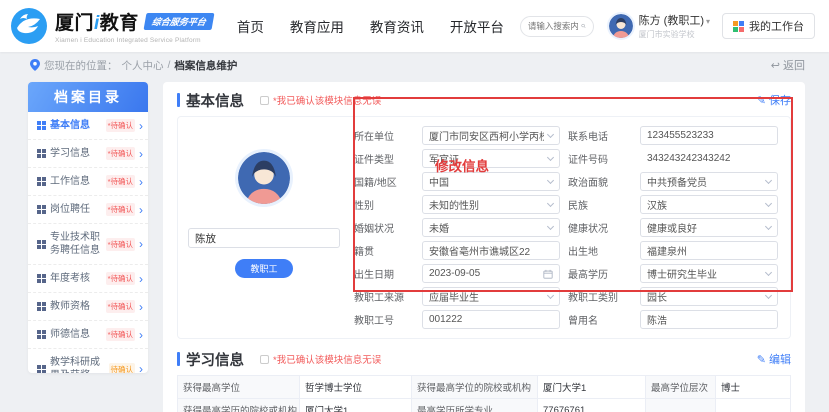 This screenshot has width=829, height=412. I want to click on field-value: 园长, so click(657, 298).